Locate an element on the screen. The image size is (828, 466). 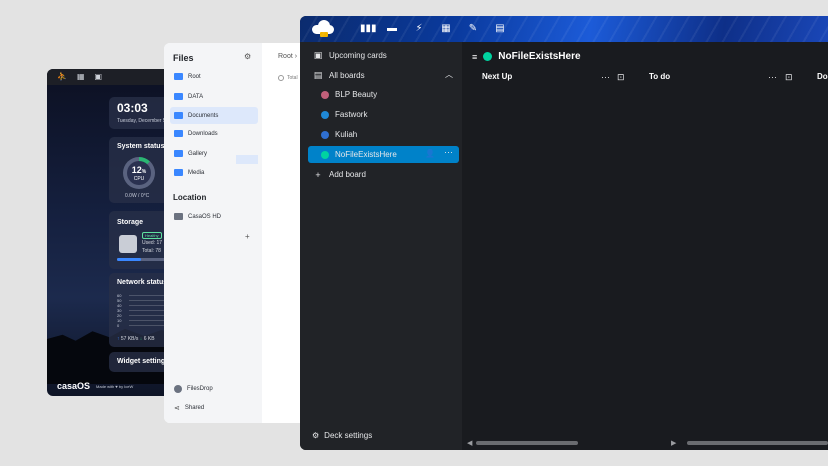
boards-icon: ▤ is located at coordinates (318, 75).